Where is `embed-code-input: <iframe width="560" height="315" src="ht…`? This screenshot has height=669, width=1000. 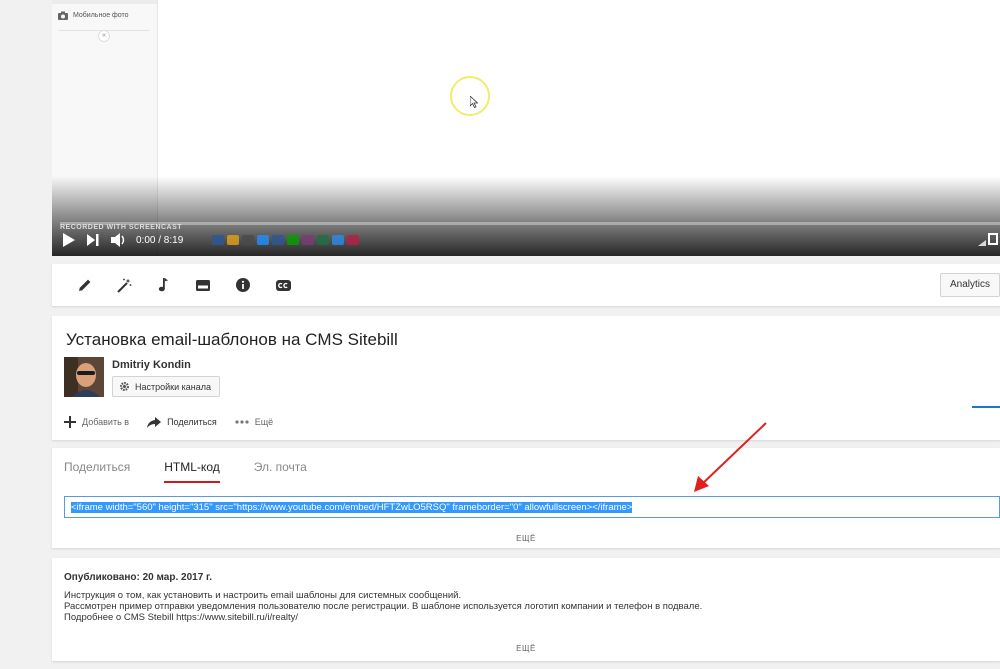 embed-code-input: <iframe width="560" height="315" src="ht… is located at coordinates (532, 507).